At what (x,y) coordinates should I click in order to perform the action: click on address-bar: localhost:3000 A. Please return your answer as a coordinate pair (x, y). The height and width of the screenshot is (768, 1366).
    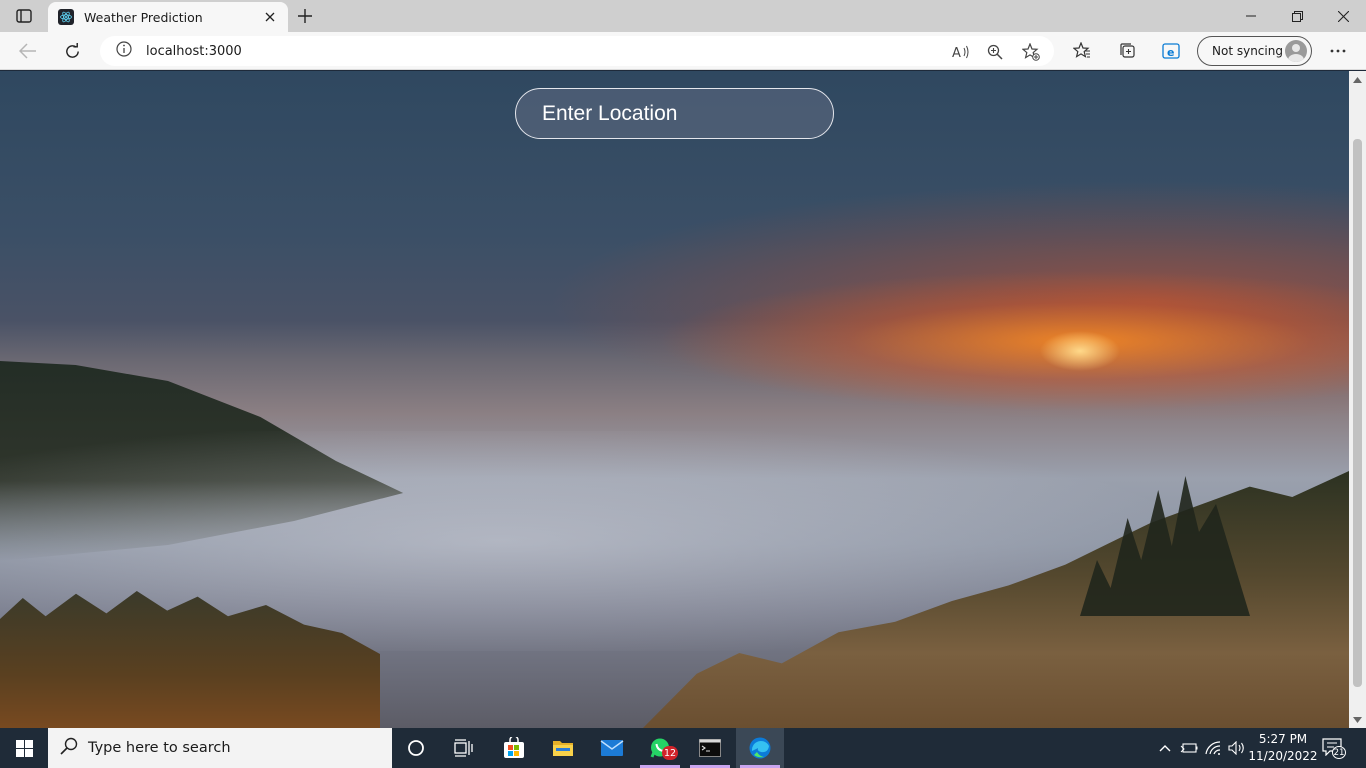
    Looking at the image, I should click on (577, 51).